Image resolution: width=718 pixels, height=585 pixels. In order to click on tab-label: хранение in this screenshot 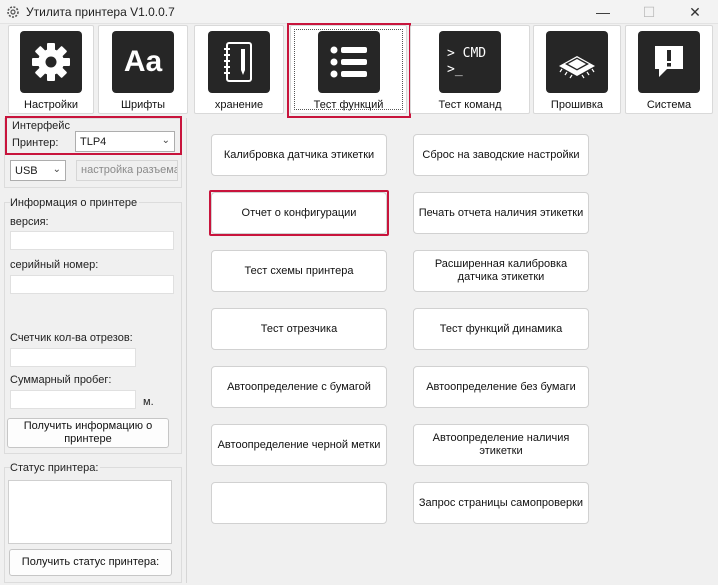, I will do `click(239, 105)`.